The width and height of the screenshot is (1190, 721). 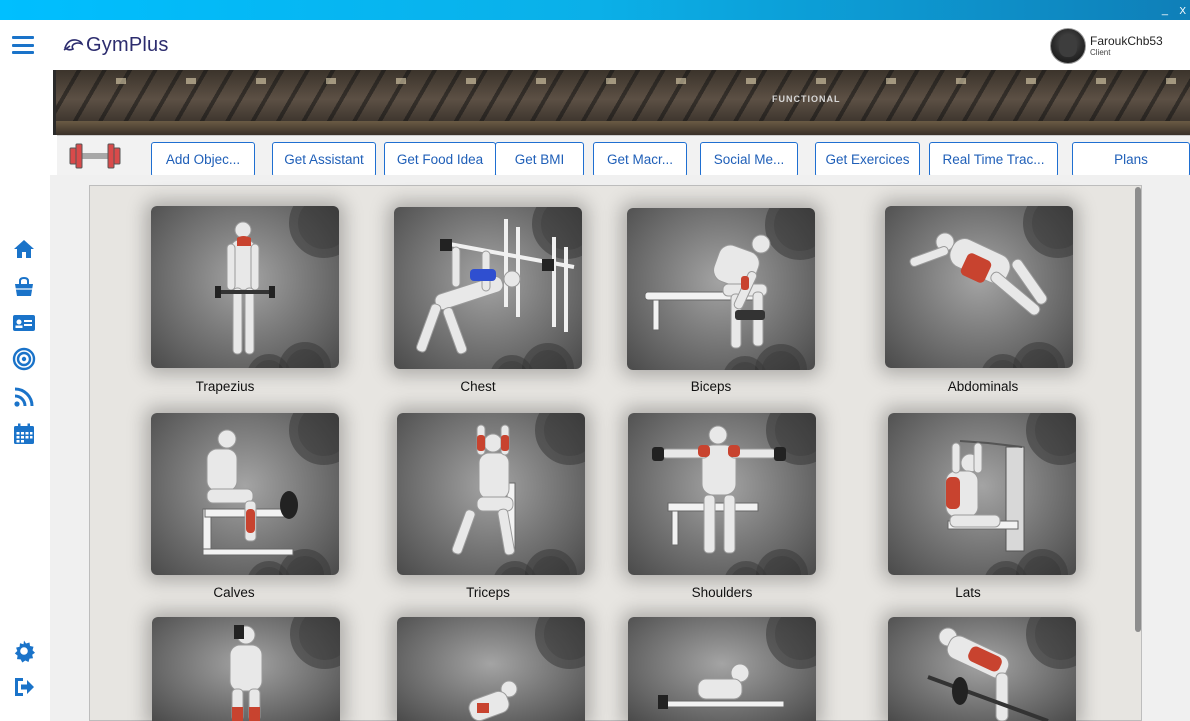 What do you see at coordinates (1068, 46) in the screenshot?
I see `avatar` at bounding box center [1068, 46].